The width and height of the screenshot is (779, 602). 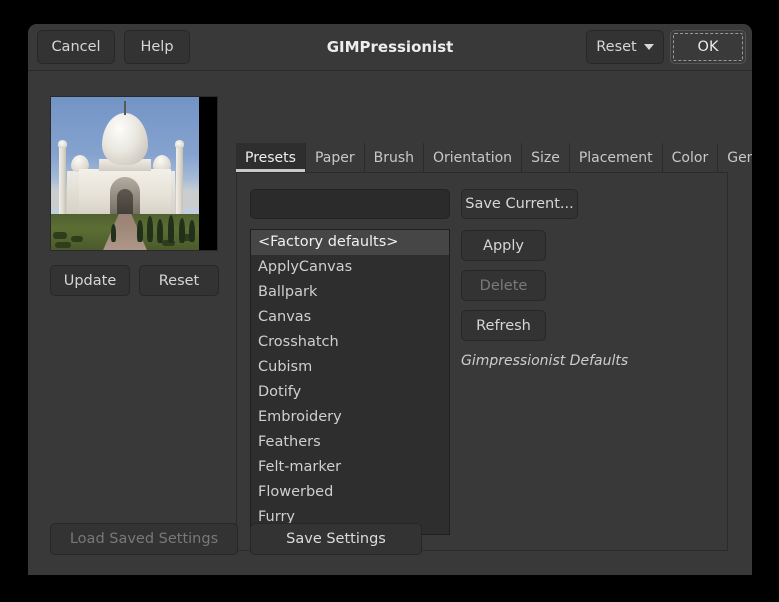 What do you see at coordinates (350, 492) in the screenshot?
I see `list-item: Flowerbed` at bounding box center [350, 492].